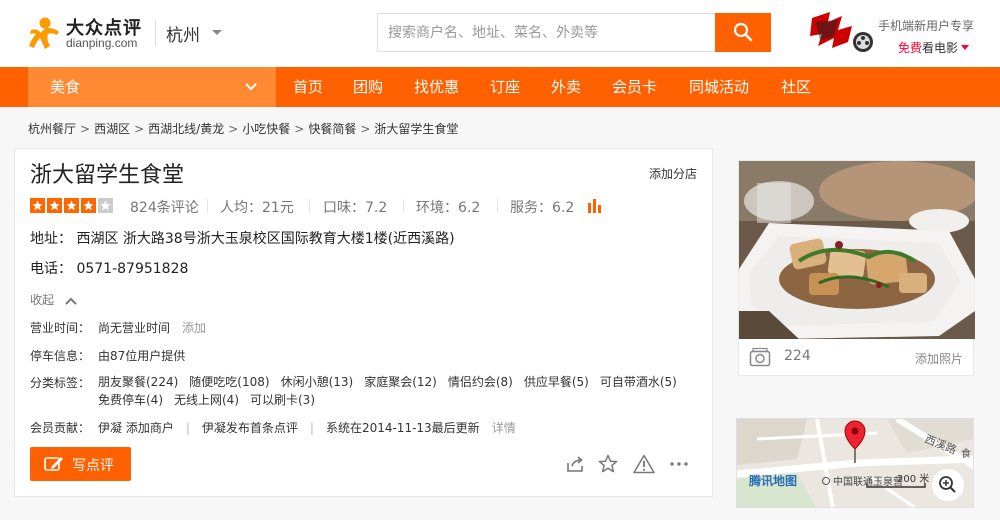  I want to click on shop-food-photo, so click(857, 250).